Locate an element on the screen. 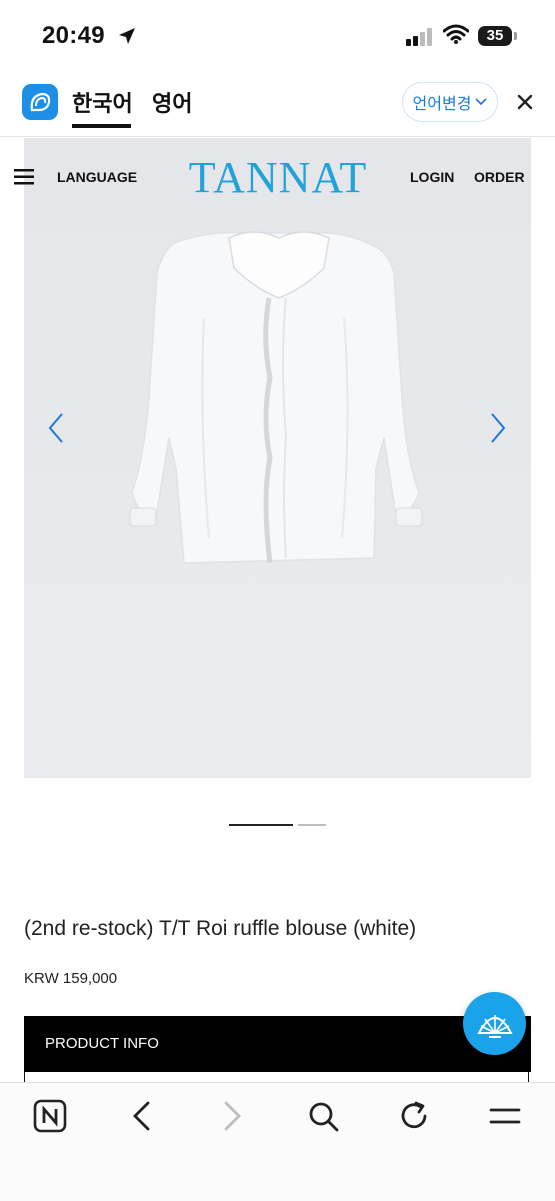 The height and width of the screenshot is (1201, 555). floating-shell-button is located at coordinates (494, 1023).